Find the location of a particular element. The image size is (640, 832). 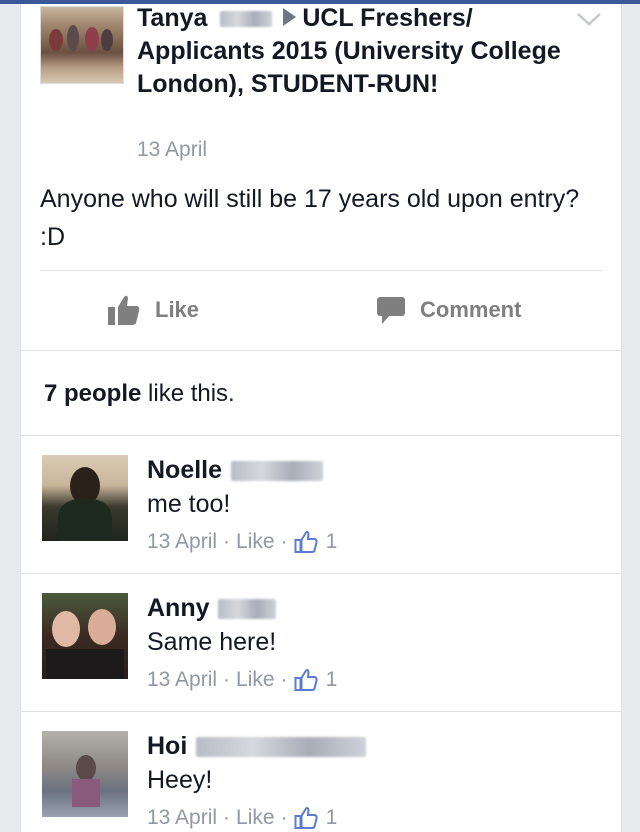

commenter-name: Hoi is located at coordinates (257, 746).